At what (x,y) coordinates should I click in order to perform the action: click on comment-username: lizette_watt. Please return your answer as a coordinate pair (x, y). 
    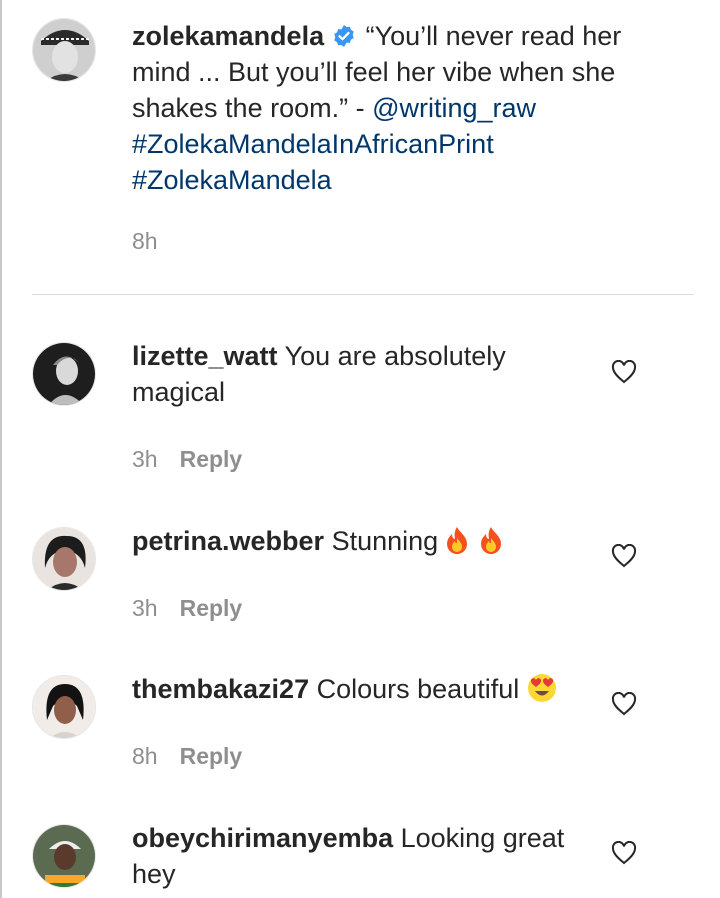
    Looking at the image, I should click on (205, 356).